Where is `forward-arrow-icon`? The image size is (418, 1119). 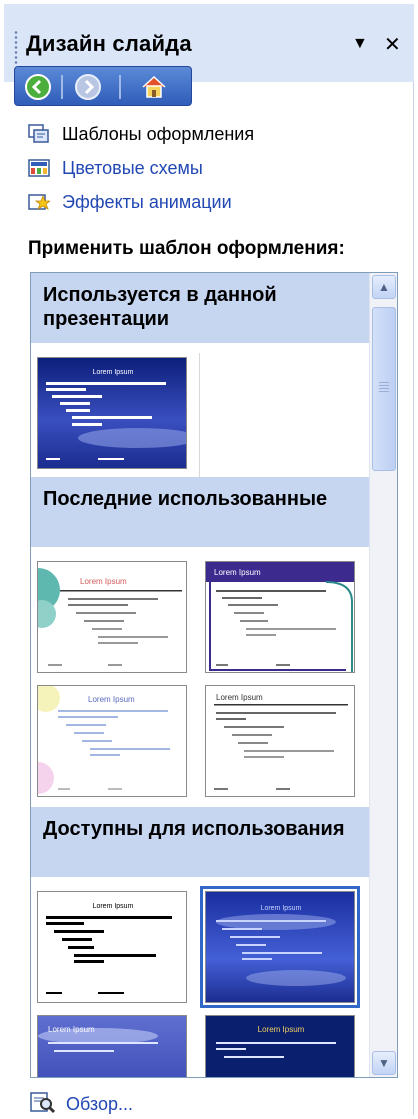 forward-arrow-icon is located at coordinates (88, 87).